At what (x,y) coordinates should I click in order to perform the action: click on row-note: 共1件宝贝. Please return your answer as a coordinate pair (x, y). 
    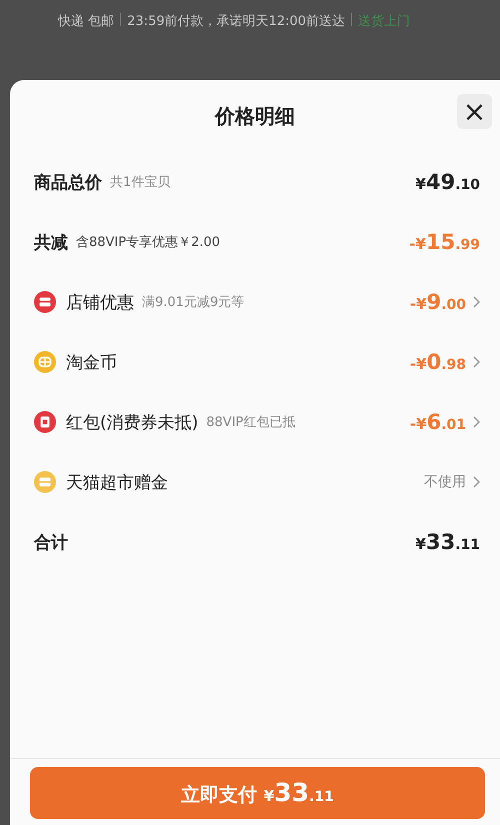
    Looking at the image, I should click on (140, 182).